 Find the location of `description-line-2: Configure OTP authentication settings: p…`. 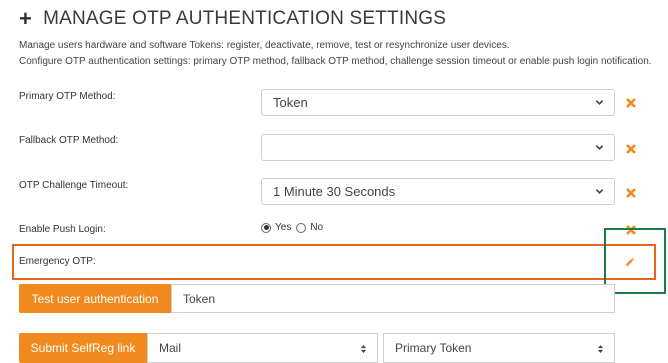

description-line-2: Configure OTP authentication settings: p… is located at coordinates (335, 61).